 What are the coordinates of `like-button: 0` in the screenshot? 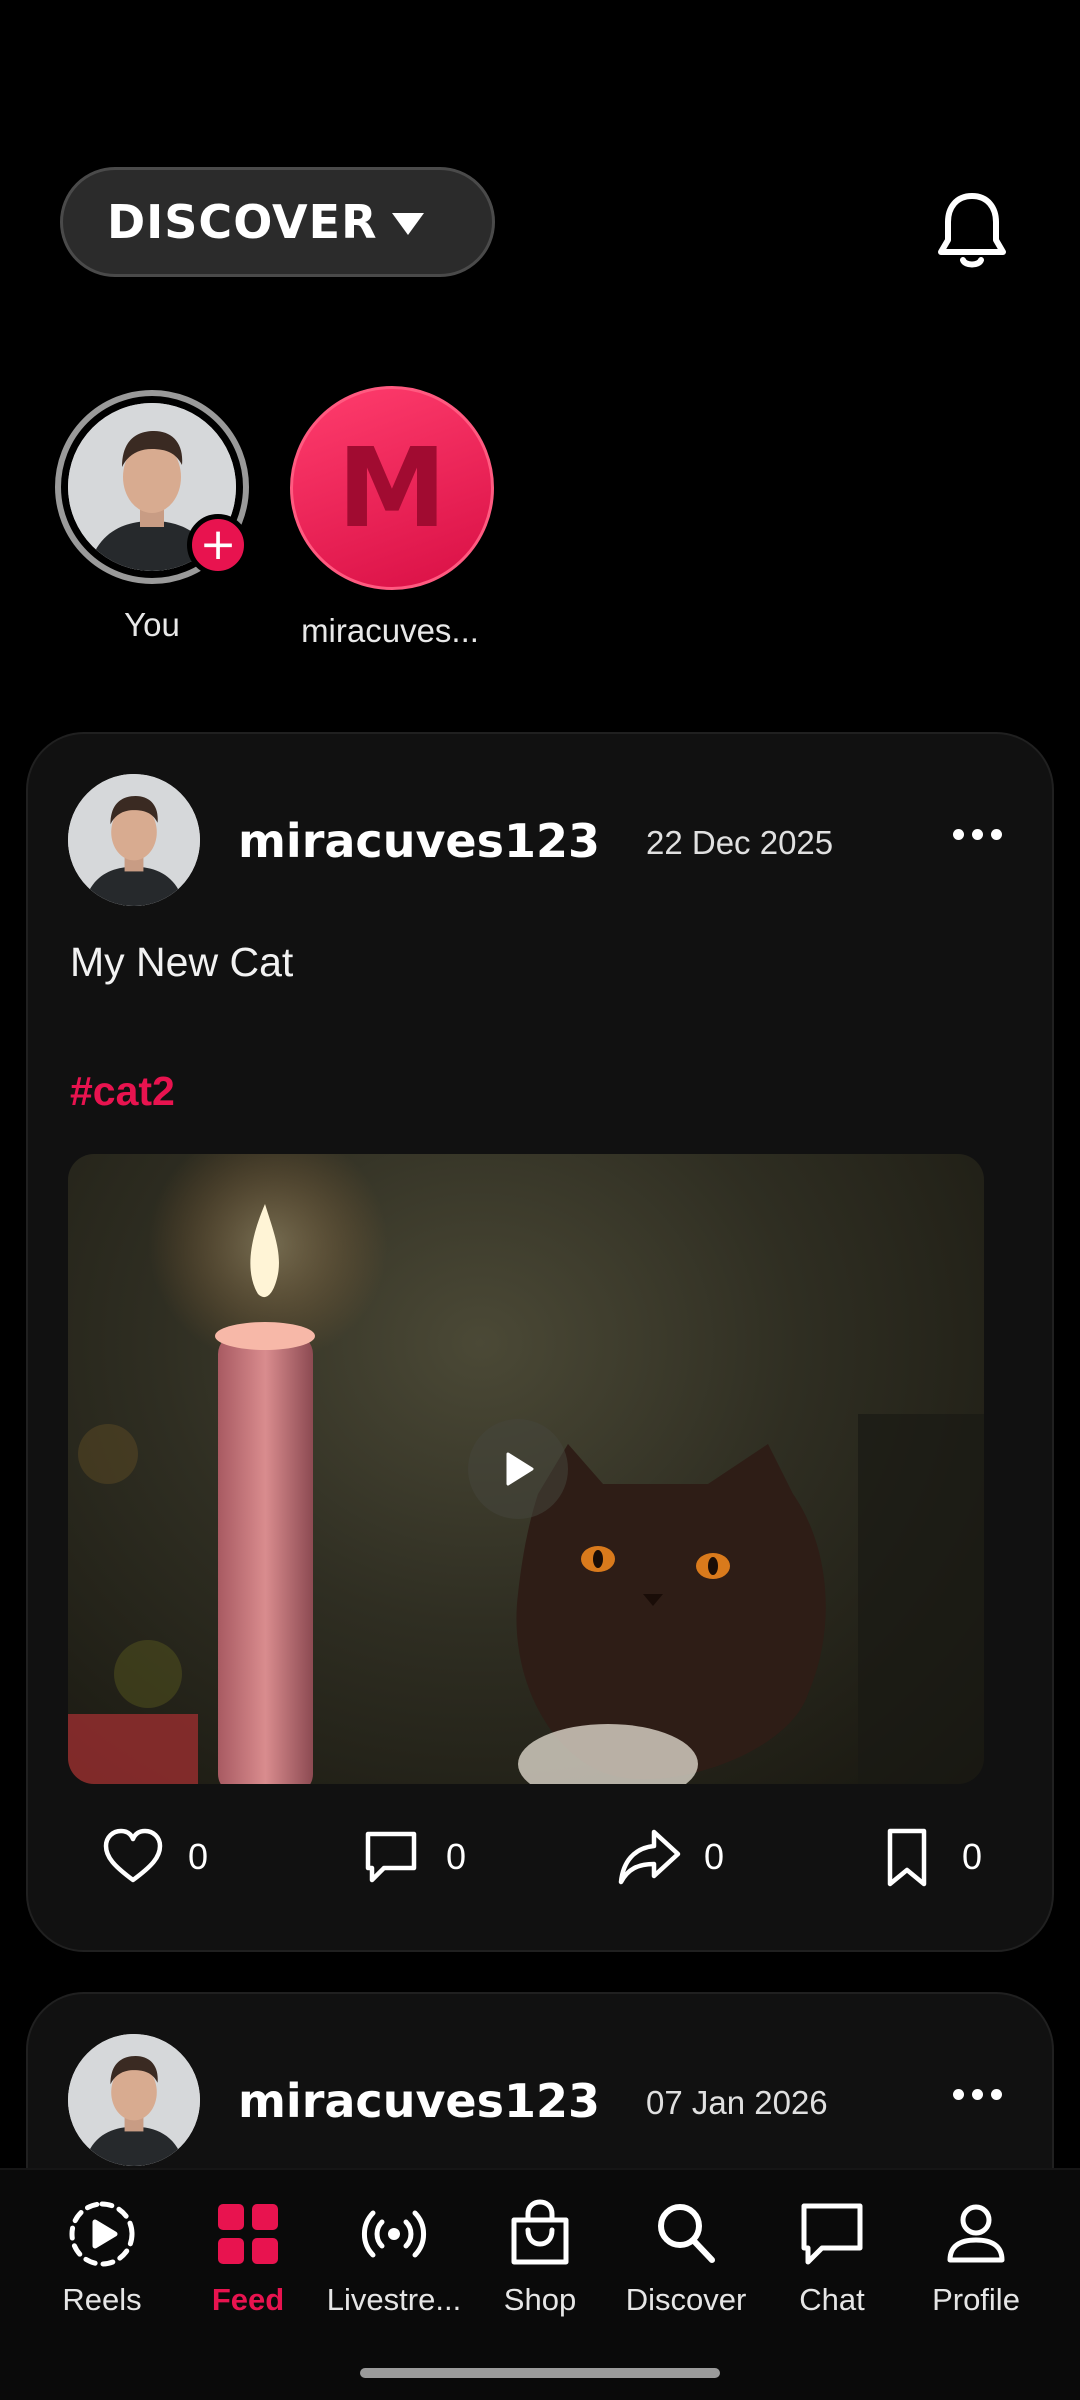 It's located at (154, 1857).